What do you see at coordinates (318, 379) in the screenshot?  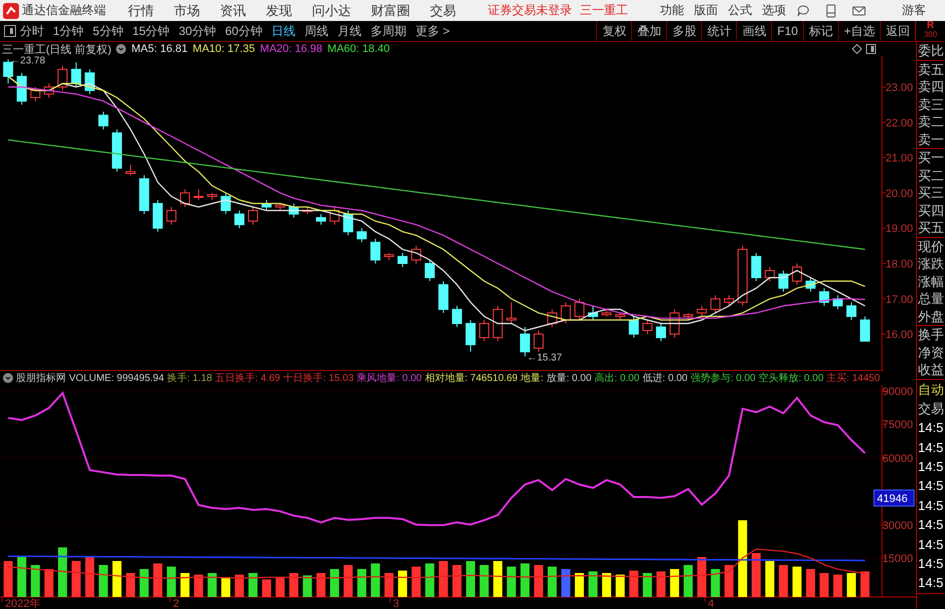 I see `indicator-value: 十日换手: 15.03` at bounding box center [318, 379].